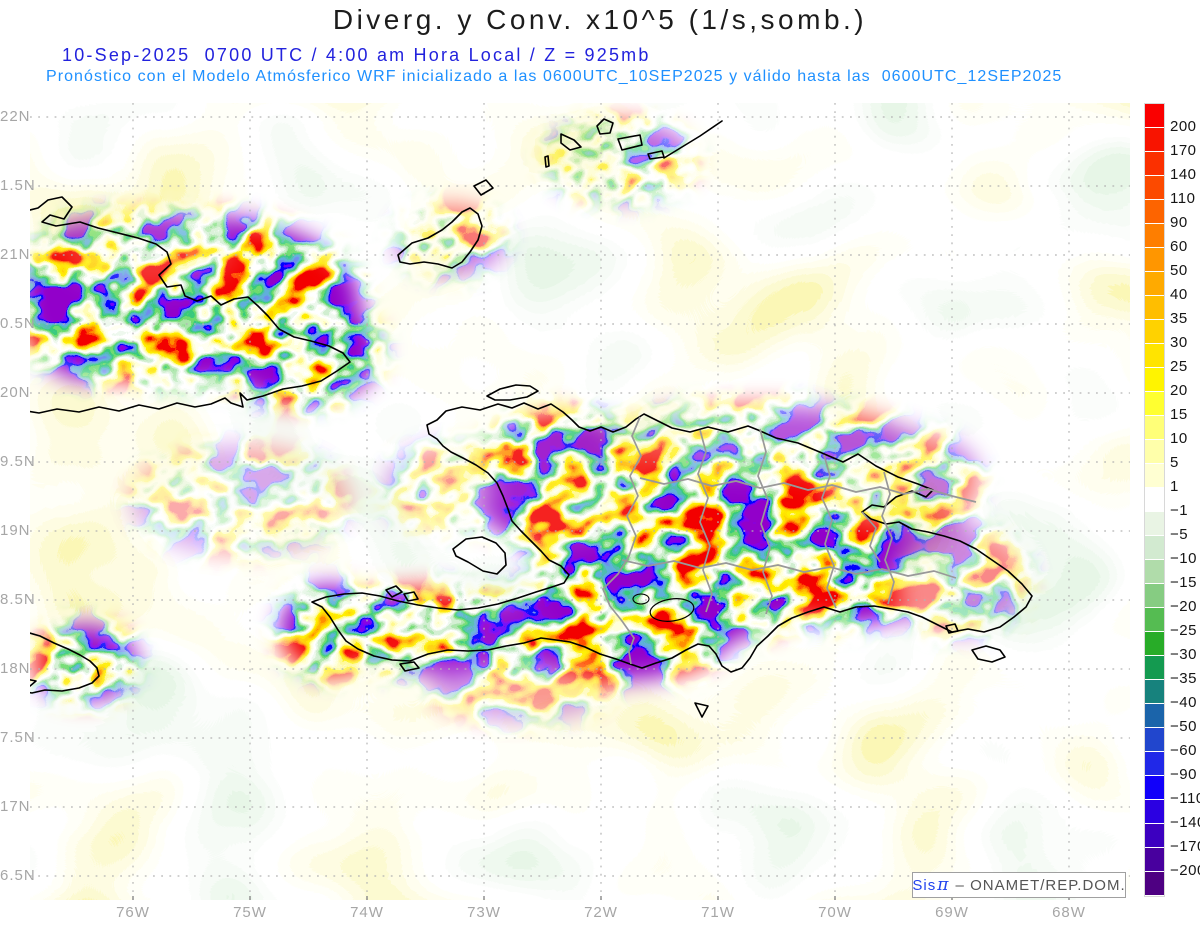 This screenshot has width=1200, height=927. Describe the element at coordinates (1183, 150) in the screenshot. I see `colorbar-tick-label: 170` at that location.